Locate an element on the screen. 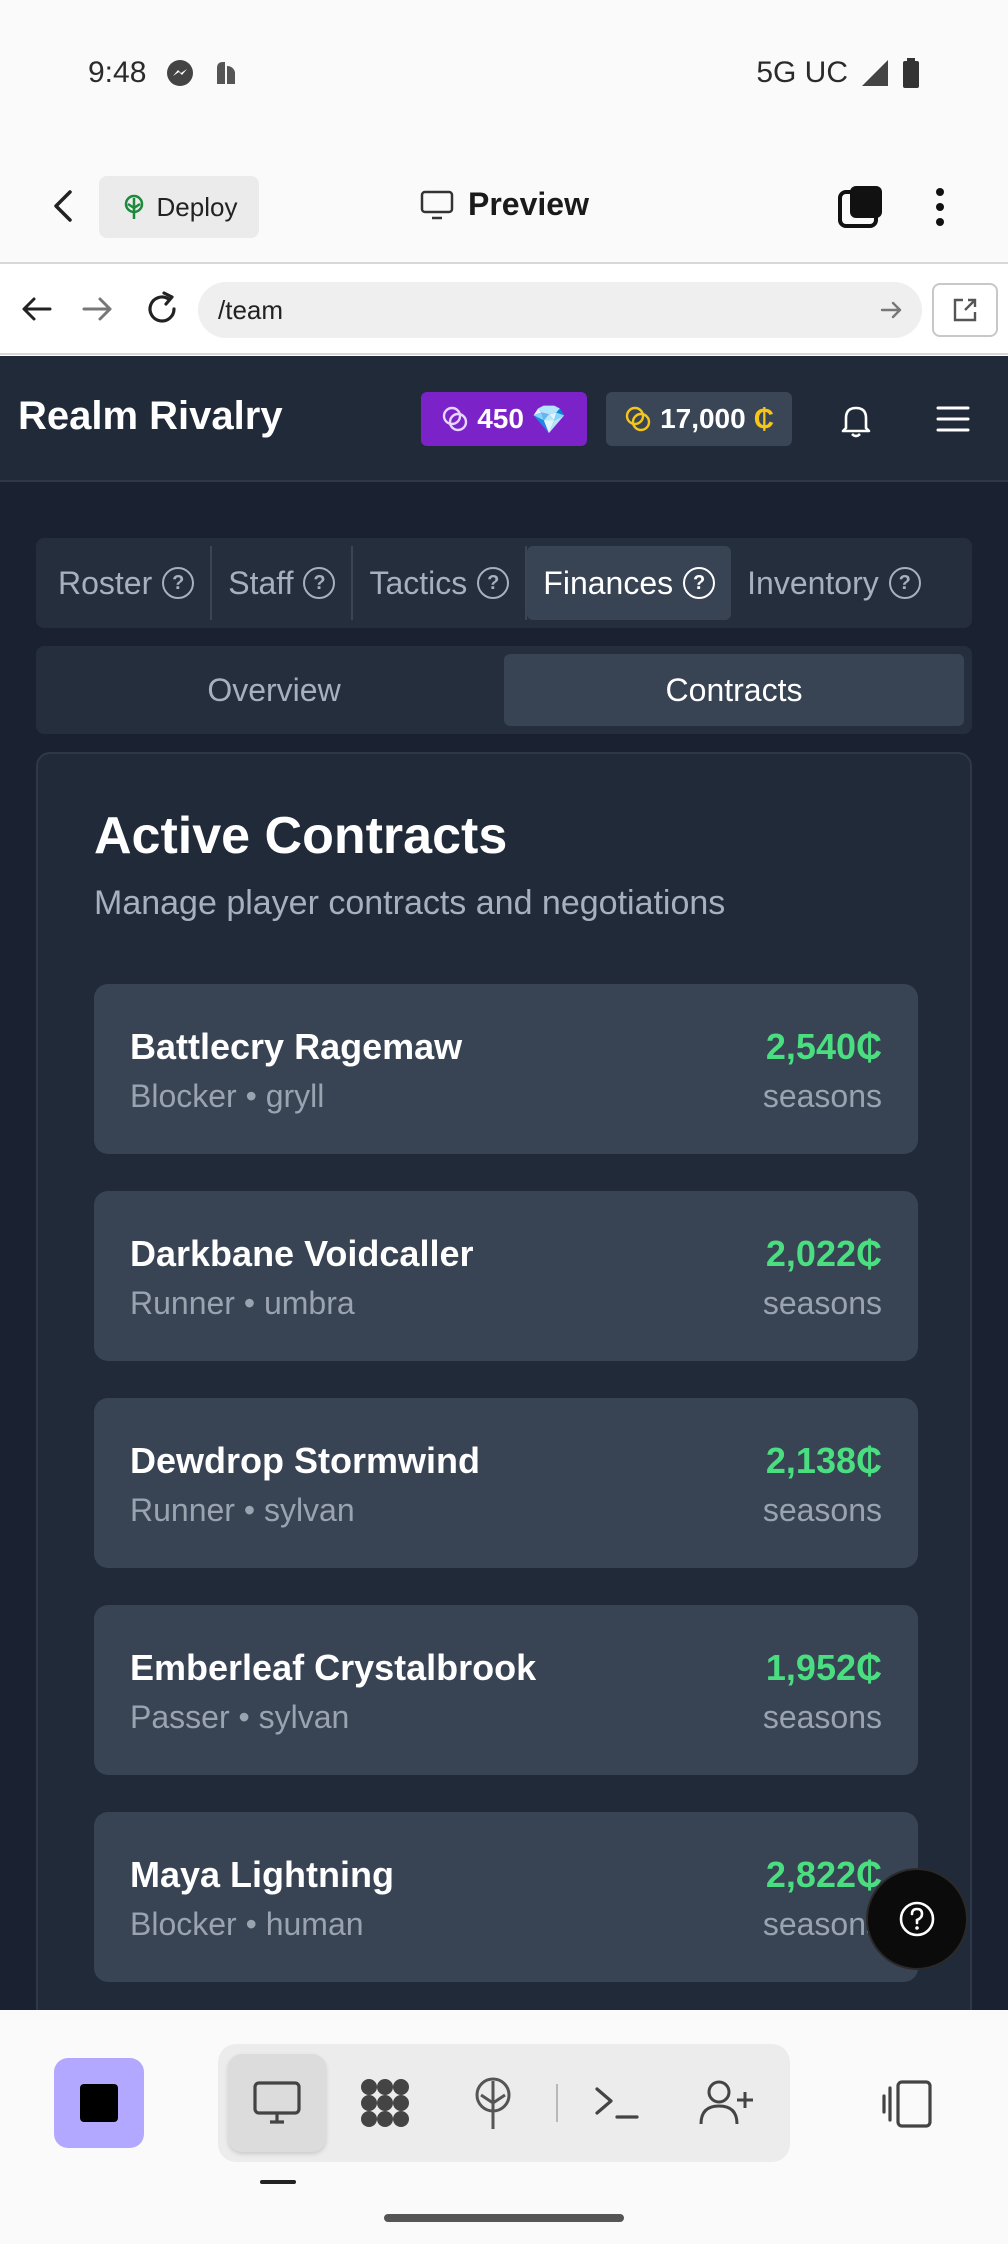  status-bar: 9:48 5G UC is located at coordinates (504, 75).